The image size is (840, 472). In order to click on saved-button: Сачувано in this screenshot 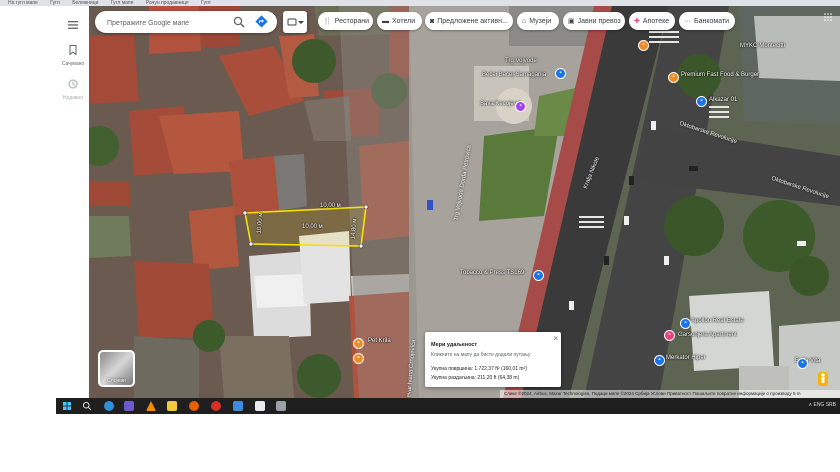, I will do `click(73, 54)`.